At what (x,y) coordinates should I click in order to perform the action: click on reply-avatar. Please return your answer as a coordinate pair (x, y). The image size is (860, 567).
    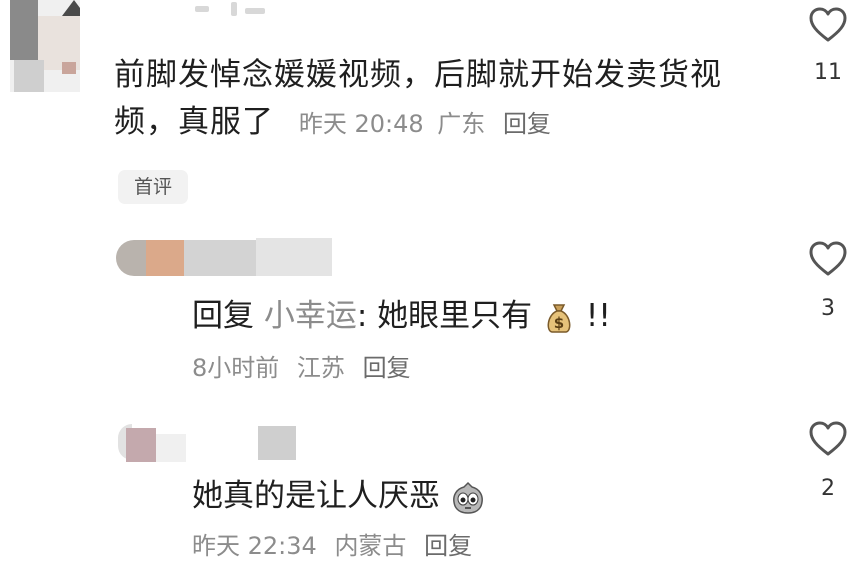
    Looking at the image, I should click on (224, 256).